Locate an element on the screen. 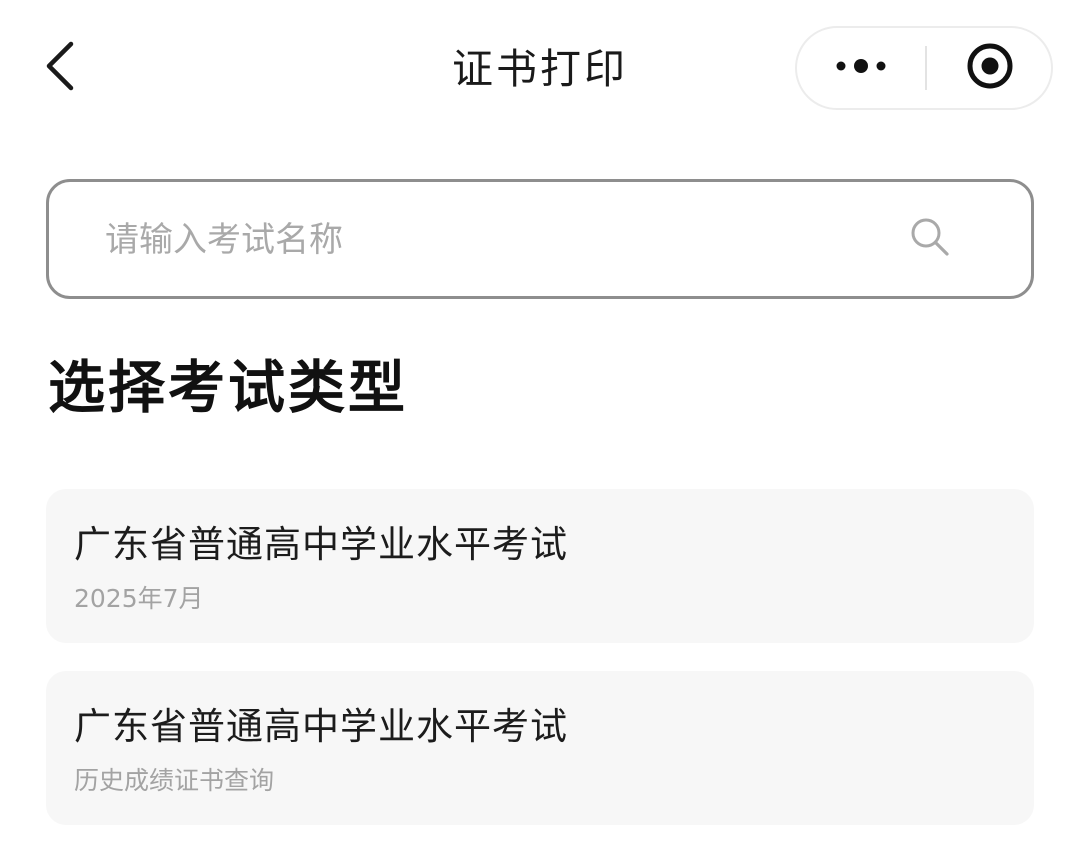 Image resolution: width=1080 pixels, height=855 pixels. chevron-left-icon is located at coordinates (60, 68).